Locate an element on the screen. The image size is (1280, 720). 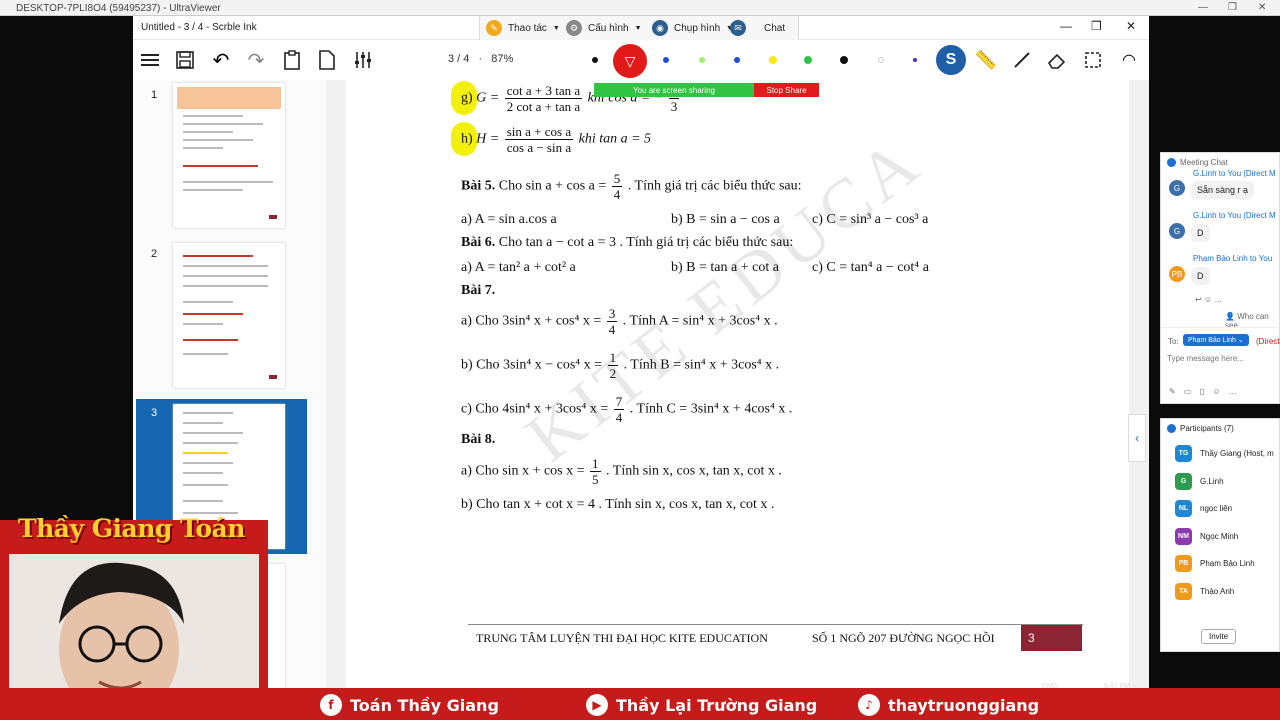
numerator: 1 is located at coordinates (595, 464).